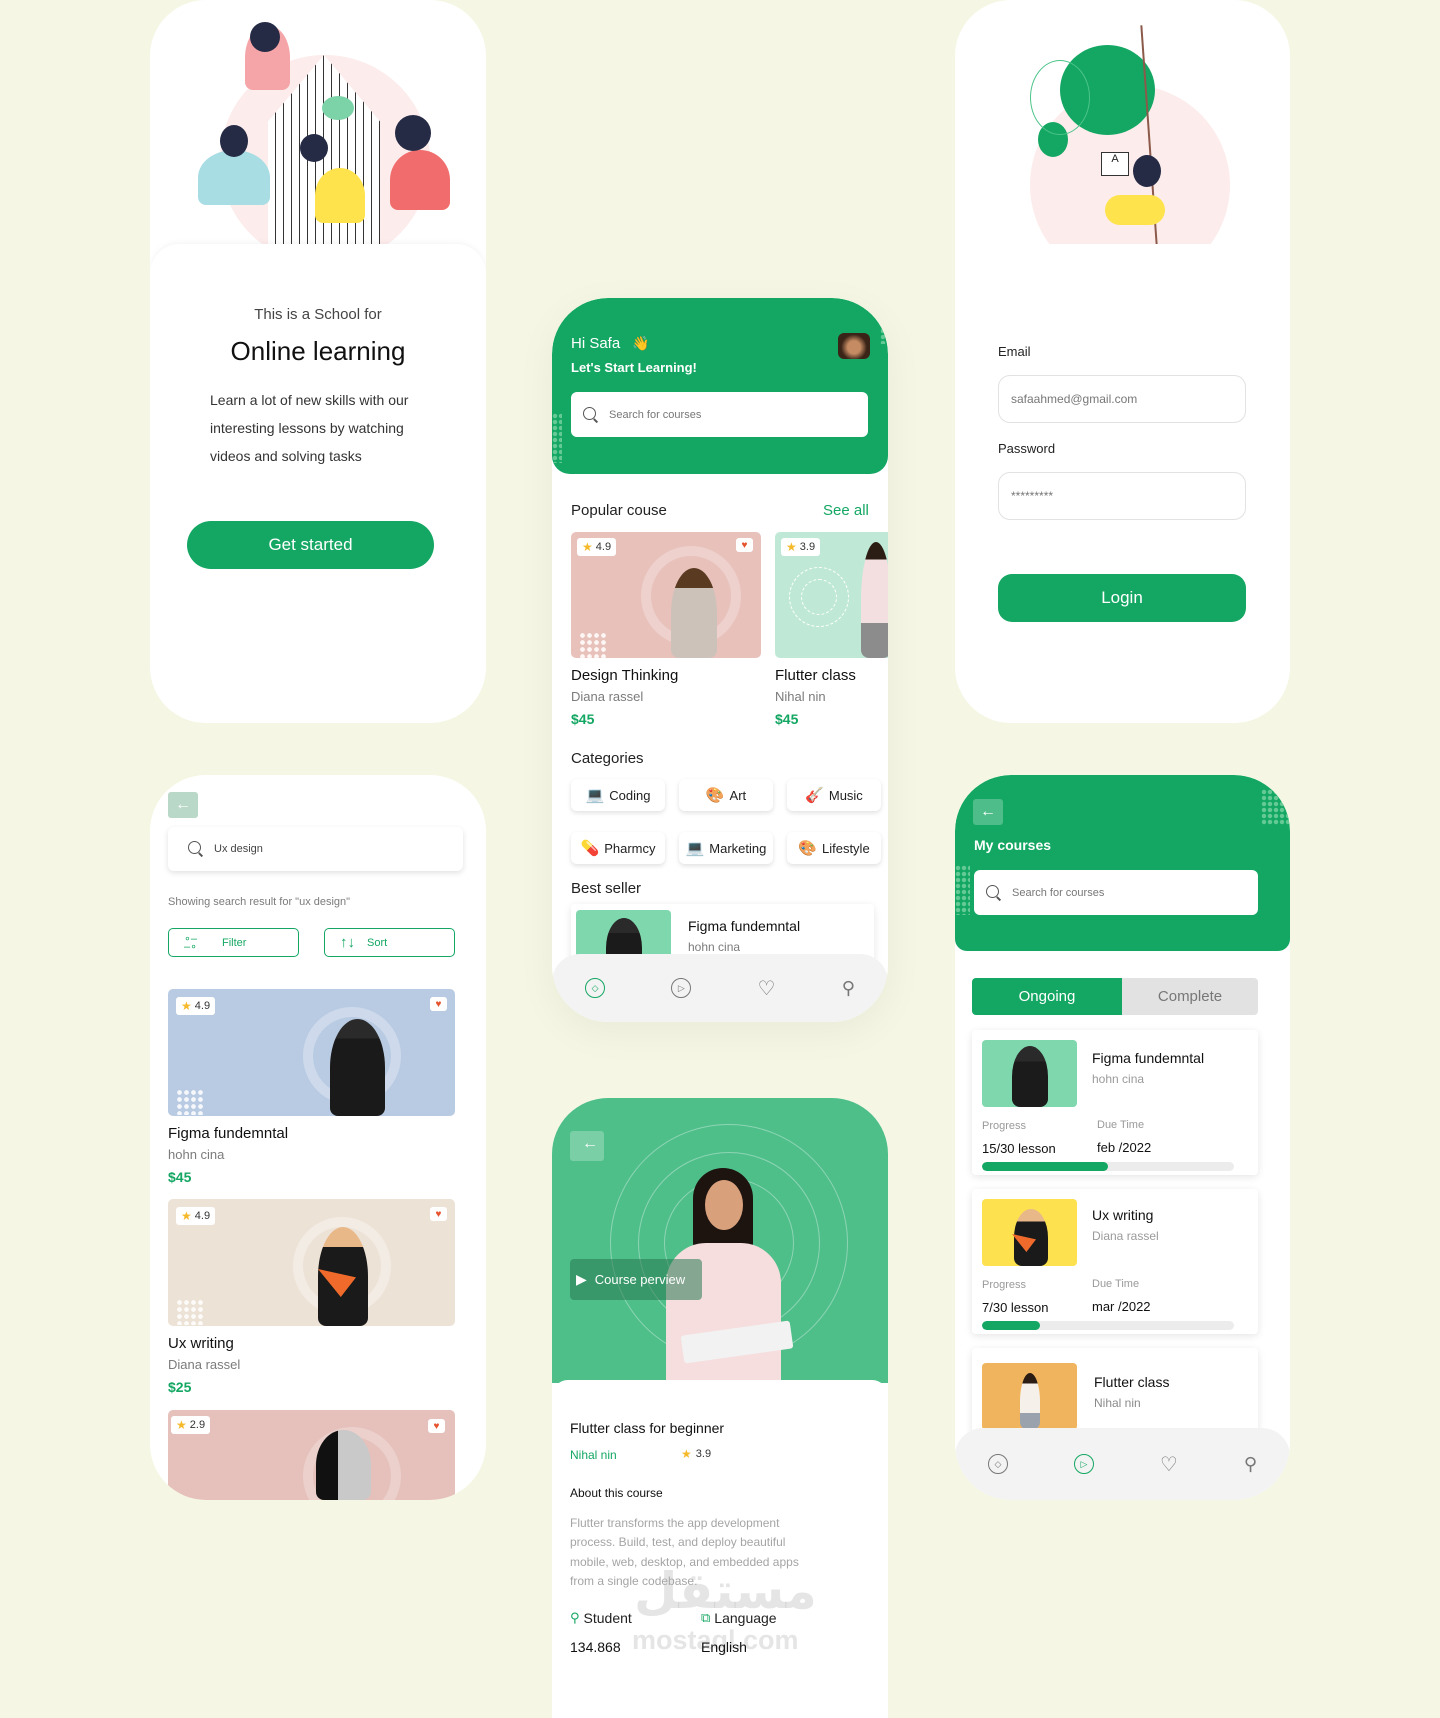 The width and height of the screenshot is (1440, 1718). I want to click on rating-row: ★ 3.9, so click(696, 1454).